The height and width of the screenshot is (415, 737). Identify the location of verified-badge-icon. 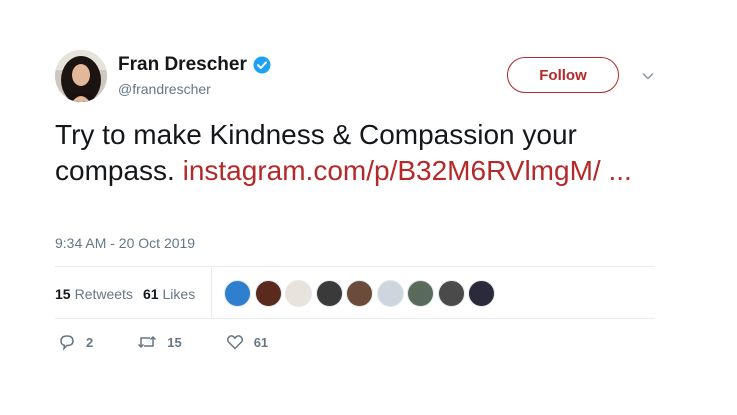
(262, 65).